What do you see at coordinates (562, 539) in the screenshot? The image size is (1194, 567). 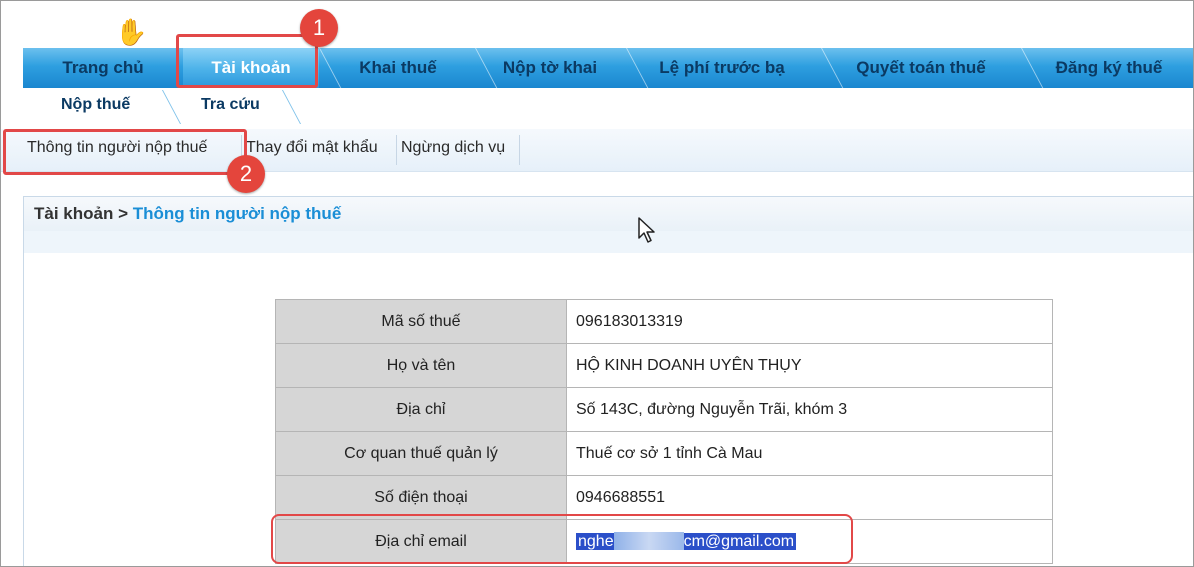 I see `highlight-email-row` at bounding box center [562, 539].